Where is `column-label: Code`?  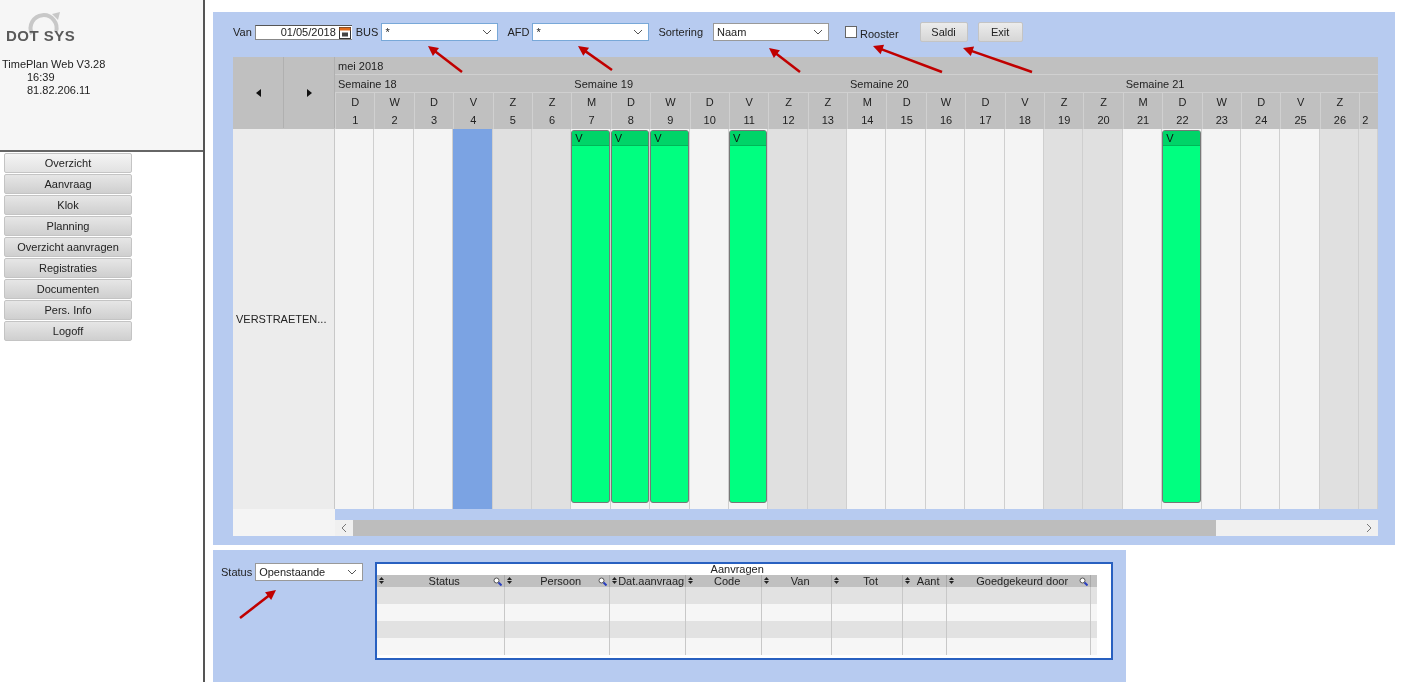
column-label: Code is located at coordinates (727, 581).